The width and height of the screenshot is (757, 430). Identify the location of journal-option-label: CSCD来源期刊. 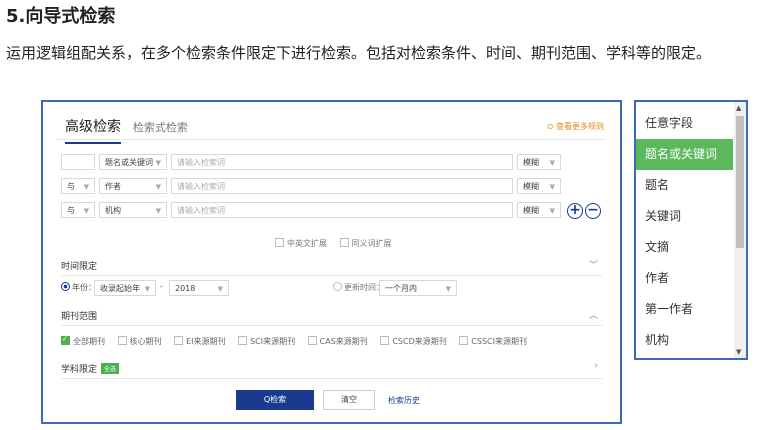
(419, 341).